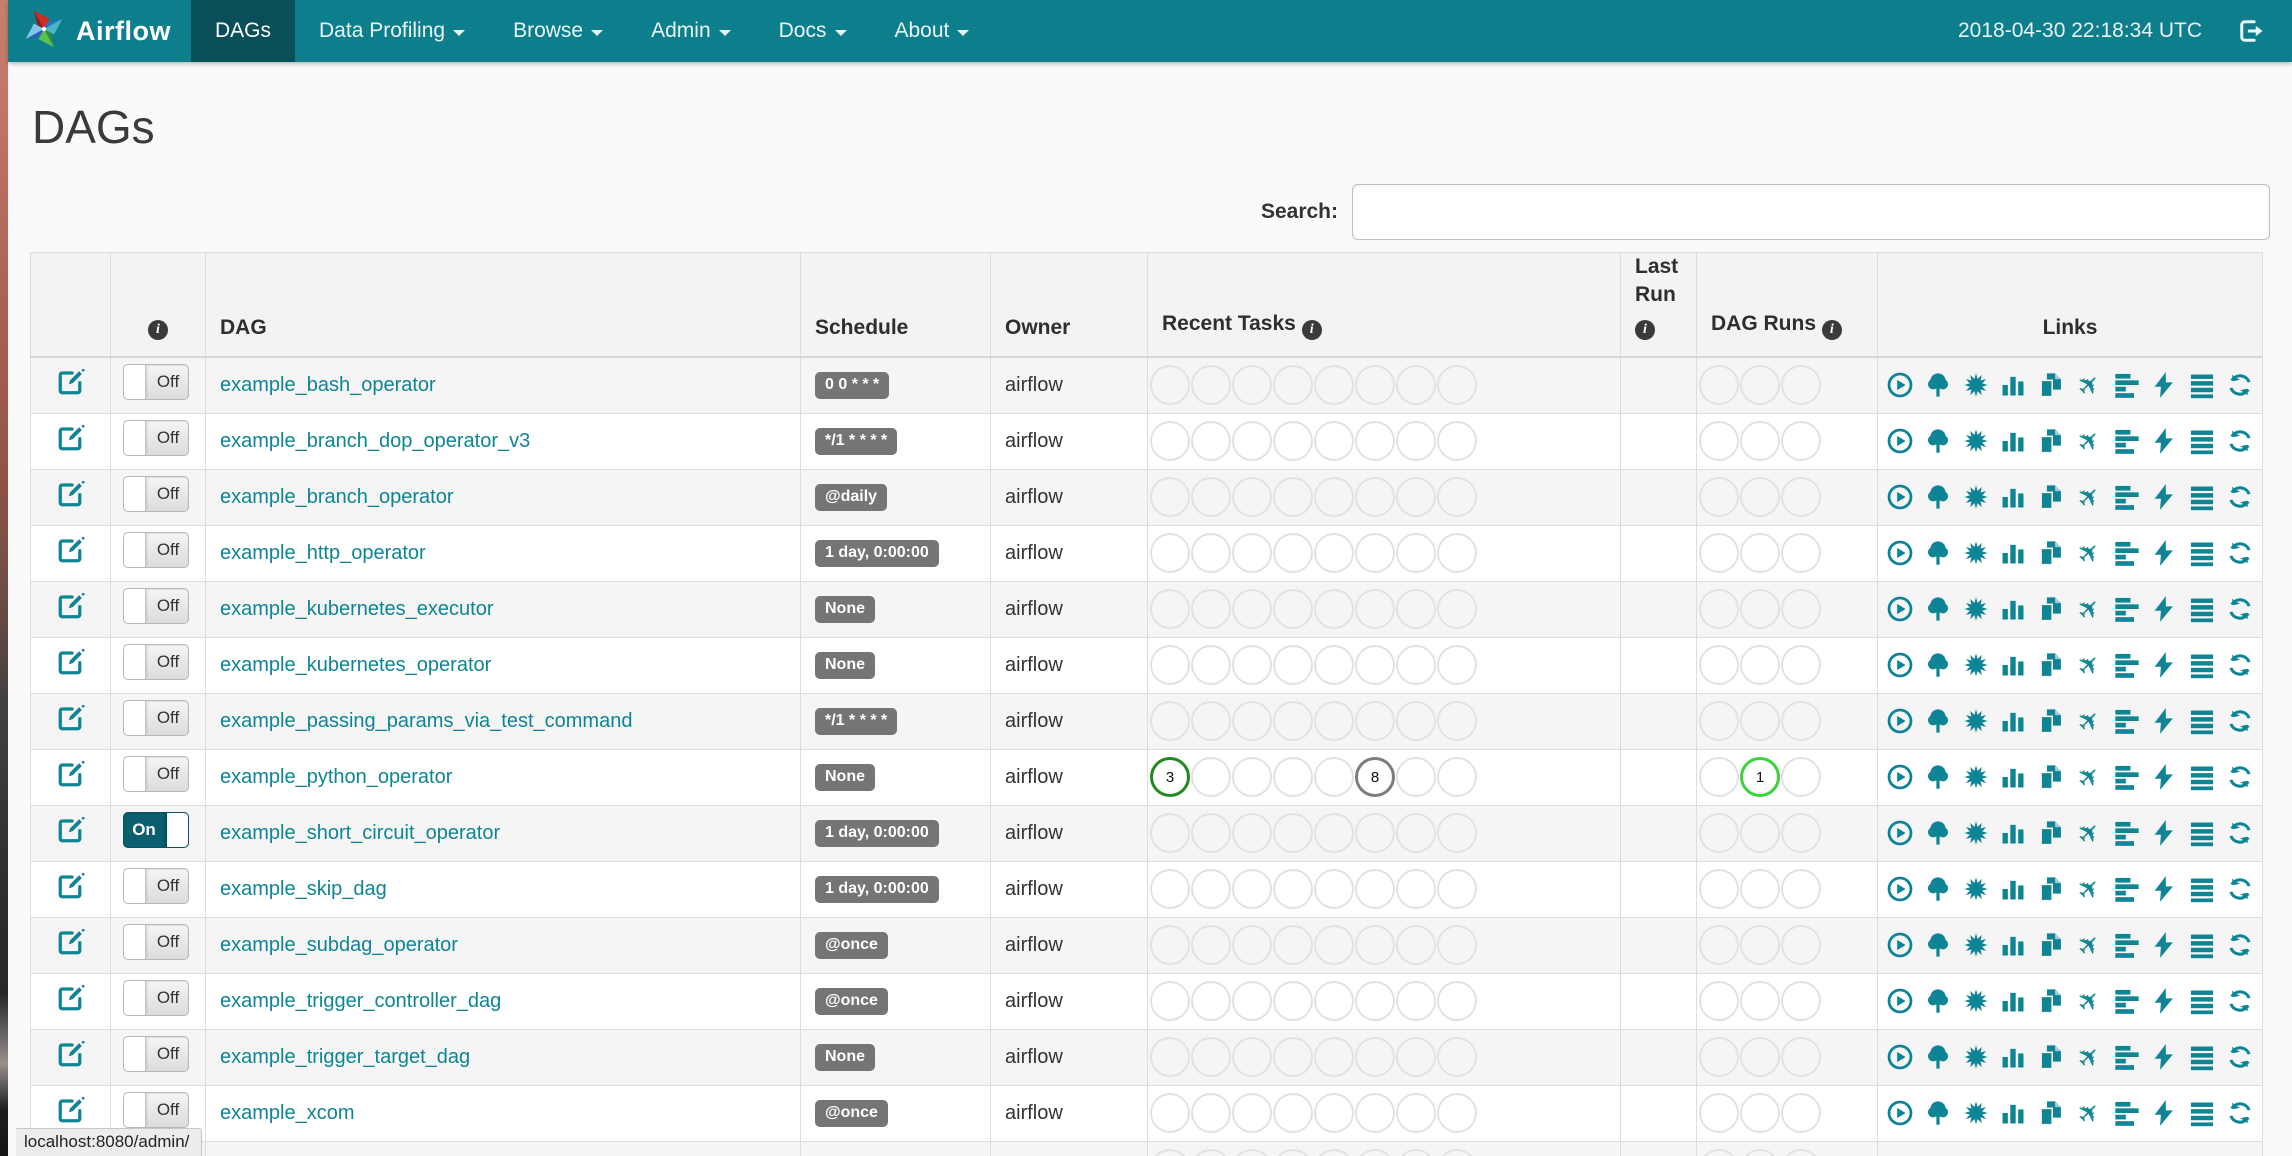  Describe the element at coordinates (856, 721) in the screenshot. I see `schedule-badge: */1 * * * *` at that location.